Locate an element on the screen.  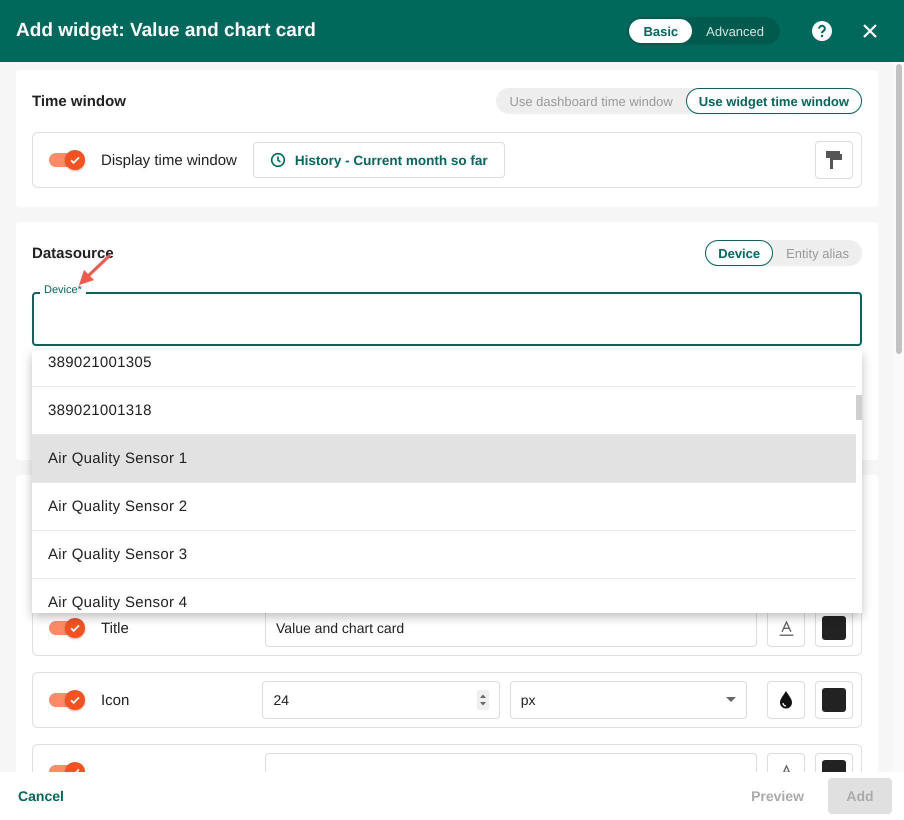
dropdown-option: Air Quality Sensor 2 is located at coordinates (444, 507).